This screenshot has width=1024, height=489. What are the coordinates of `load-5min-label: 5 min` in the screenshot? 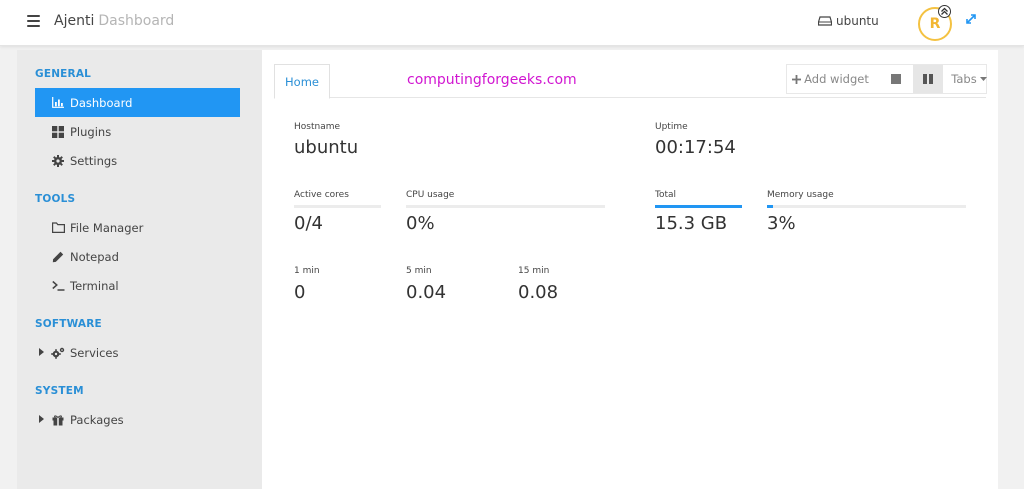 It's located at (419, 271).